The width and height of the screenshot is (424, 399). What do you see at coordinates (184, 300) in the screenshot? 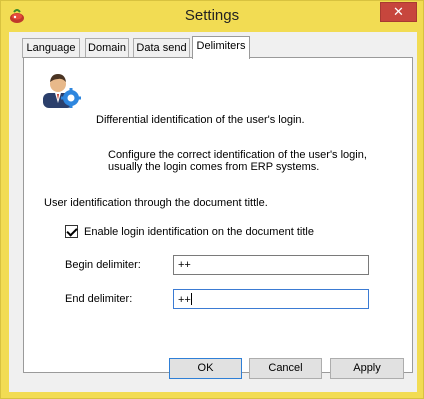
I see `end-delimiter-value: ++` at bounding box center [184, 300].